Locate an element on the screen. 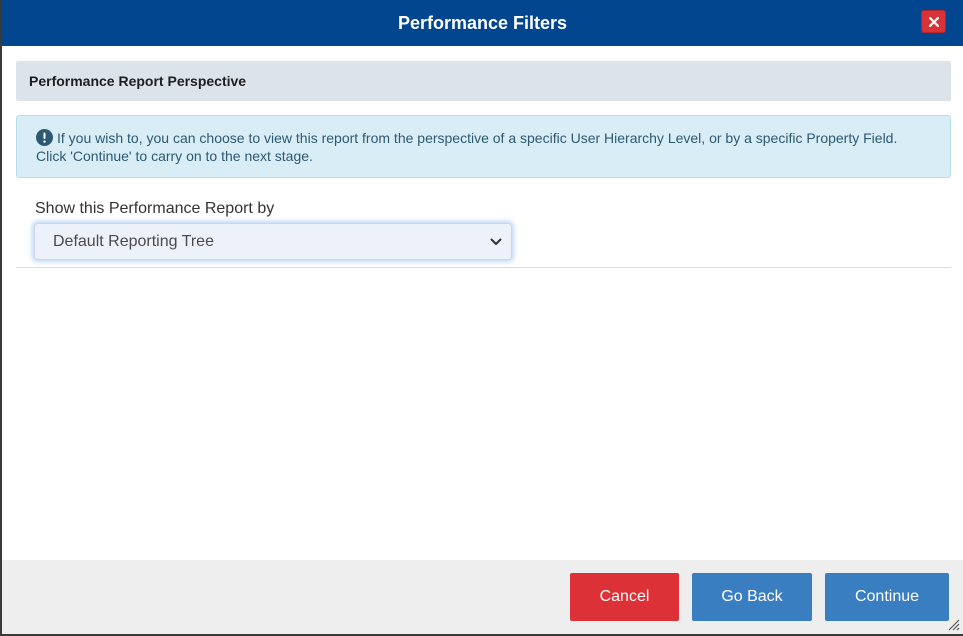  close-button is located at coordinates (933, 21).